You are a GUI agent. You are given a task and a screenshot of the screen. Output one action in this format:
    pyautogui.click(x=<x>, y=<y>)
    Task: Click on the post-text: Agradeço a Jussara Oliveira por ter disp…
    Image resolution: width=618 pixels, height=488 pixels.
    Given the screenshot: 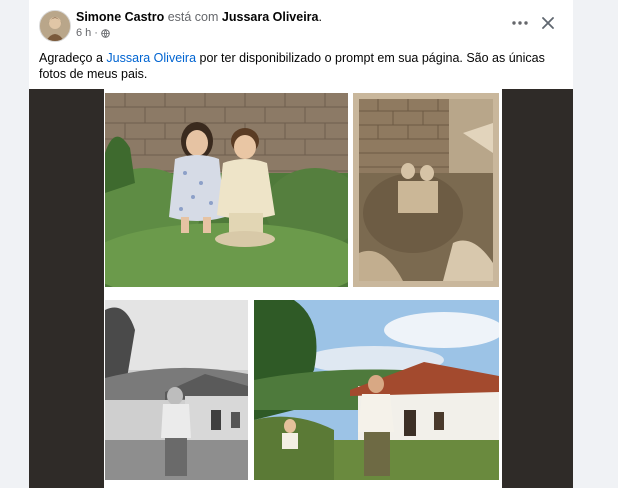 What is the action you would take?
    pyautogui.click(x=300, y=66)
    